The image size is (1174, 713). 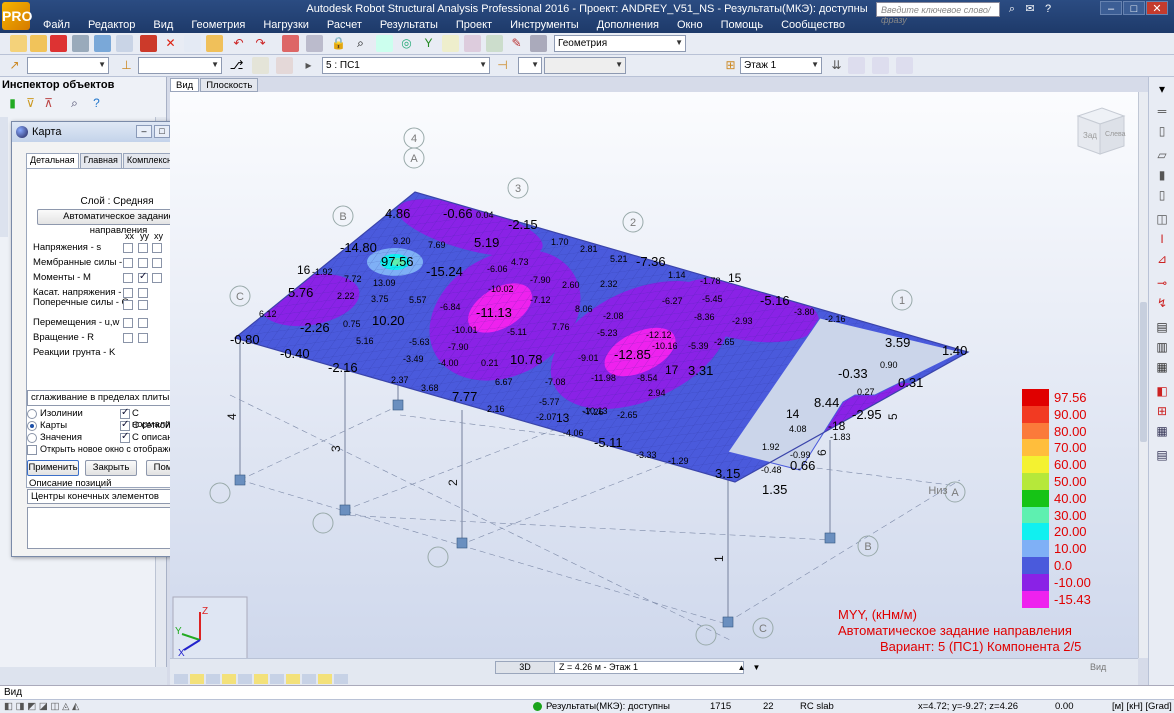 What do you see at coordinates (260, 43) in the screenshot?
I see `redo-icon: ↷` at bounding box center [260, 43].